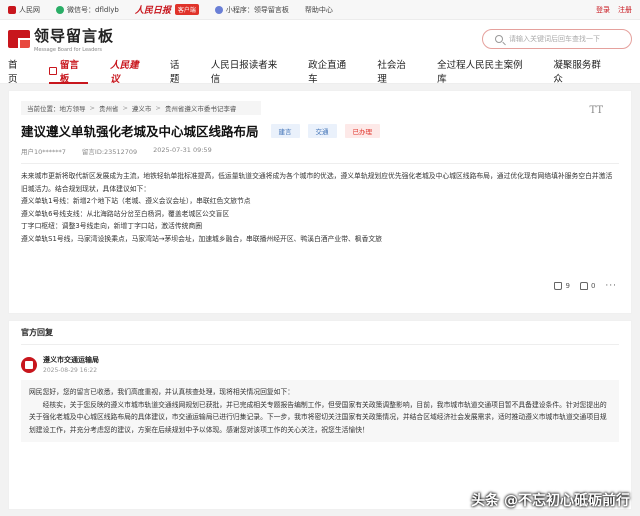 Image resolution: width=640 pixels, height=516 pixels. I want to click on topbar-app: 人民日报 客户端, so click(167, 9).